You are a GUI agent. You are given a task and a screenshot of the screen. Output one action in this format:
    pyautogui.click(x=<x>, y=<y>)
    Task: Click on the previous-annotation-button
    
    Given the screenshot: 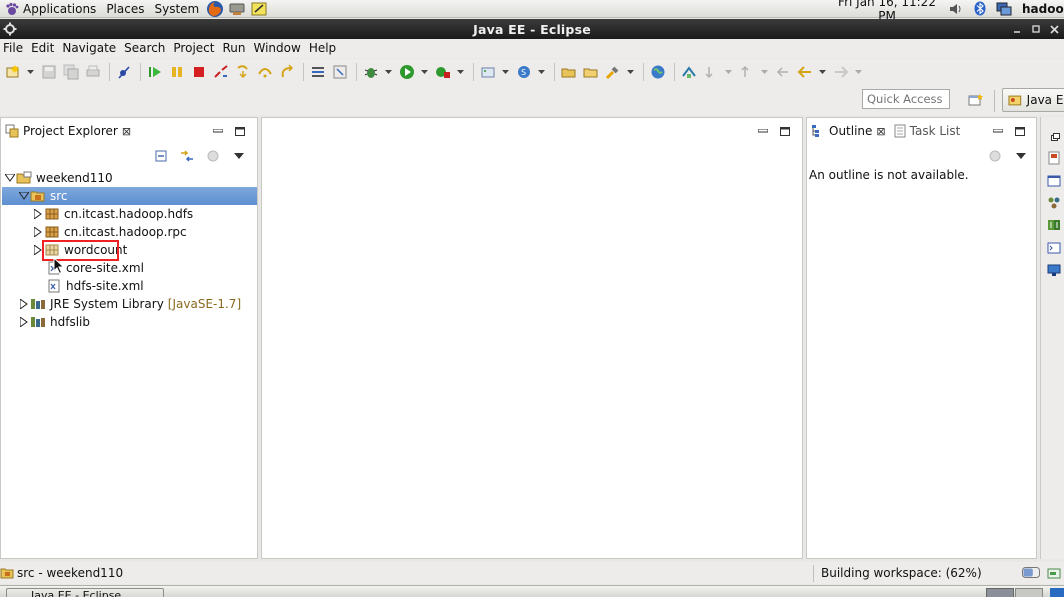 What is the action you would take?
    pyautogui.click(x=747, y=72)
    